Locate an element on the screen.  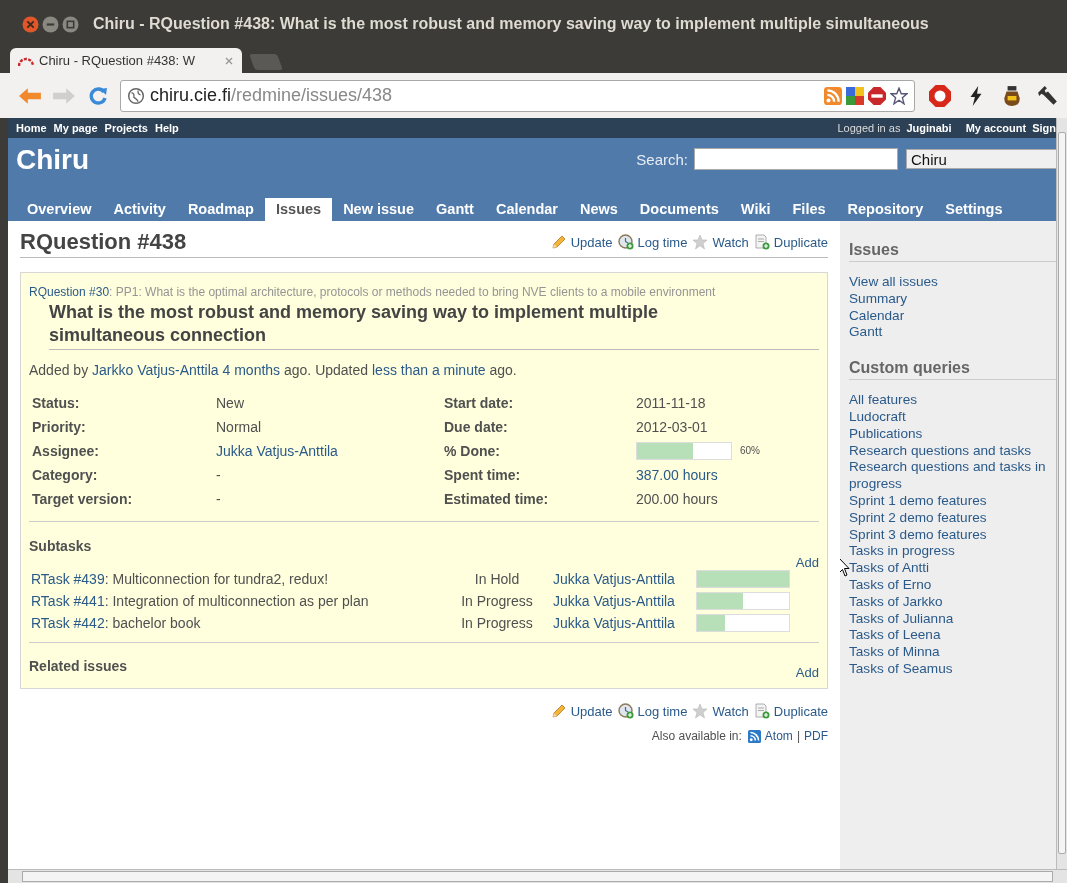
vertical-scrollbar is located at coordinates (1061, 493).